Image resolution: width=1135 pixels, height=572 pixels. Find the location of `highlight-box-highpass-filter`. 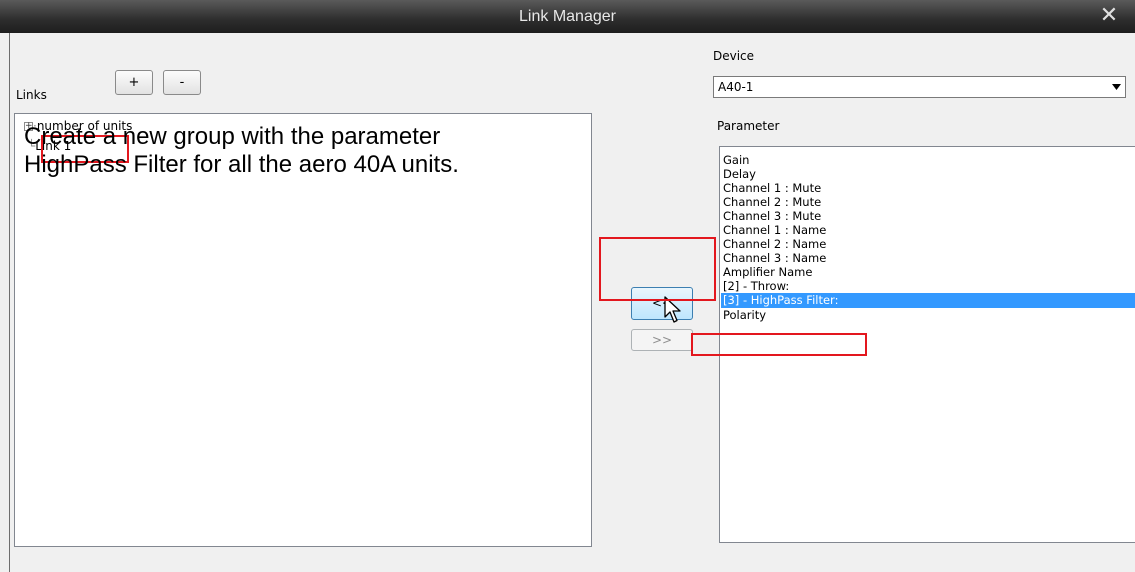

highlight-box-highpass-filter is located at coordinates (779, 344).